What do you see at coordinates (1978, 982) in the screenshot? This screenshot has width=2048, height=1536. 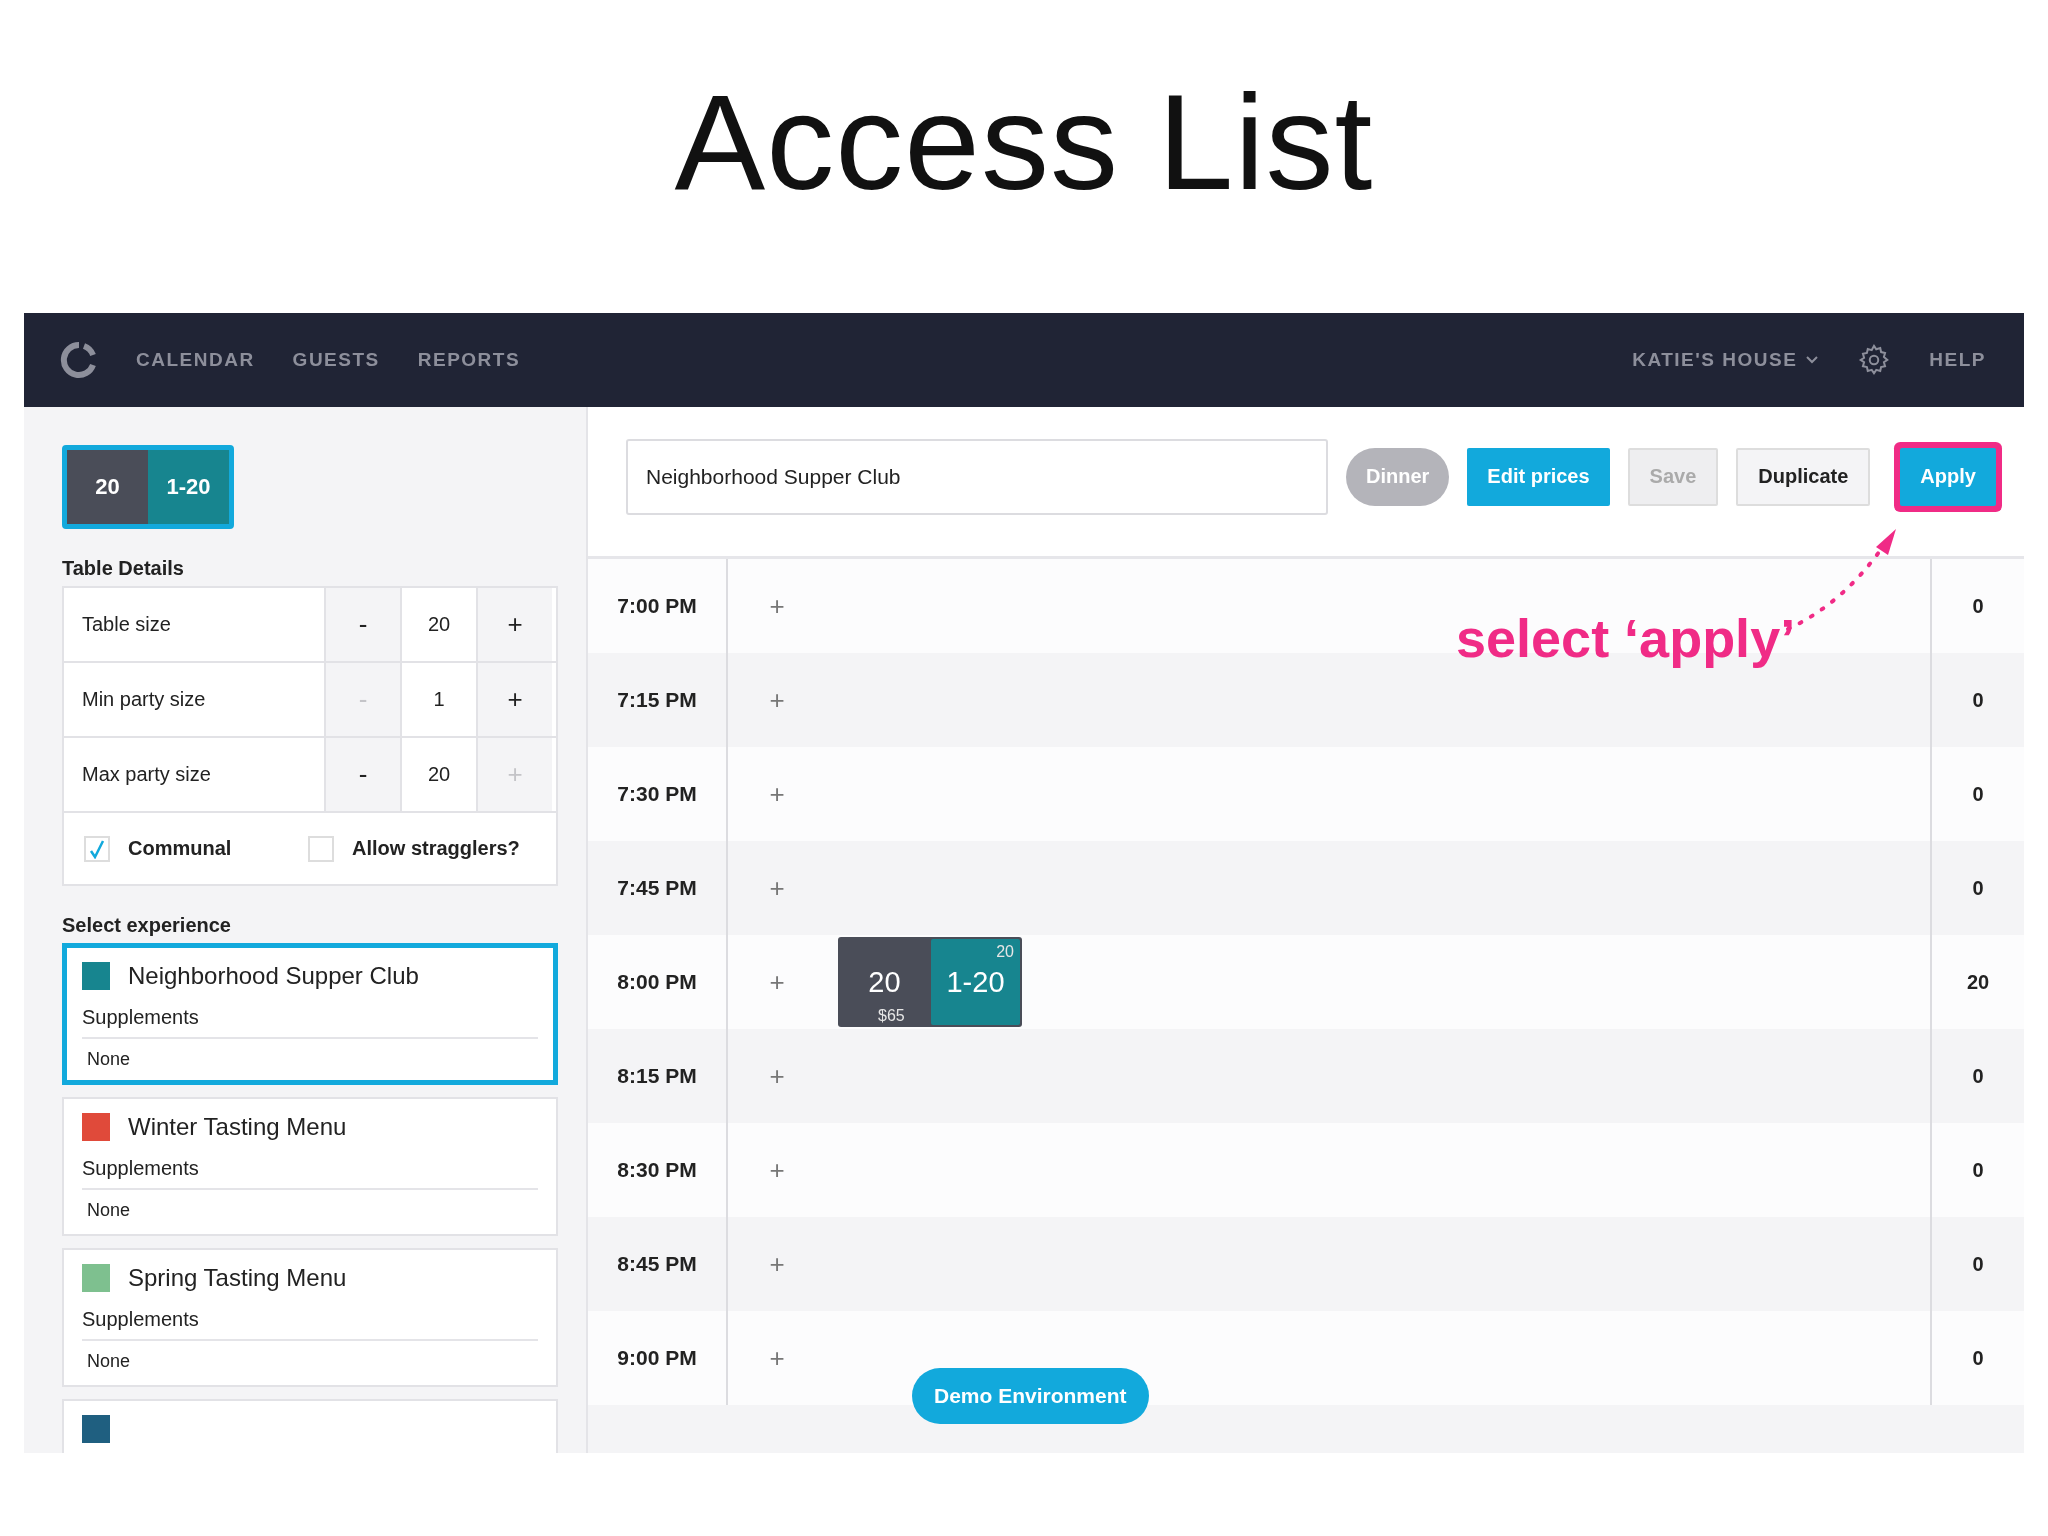 I see `covers-count: 20` at bounding box center [1978, 982].